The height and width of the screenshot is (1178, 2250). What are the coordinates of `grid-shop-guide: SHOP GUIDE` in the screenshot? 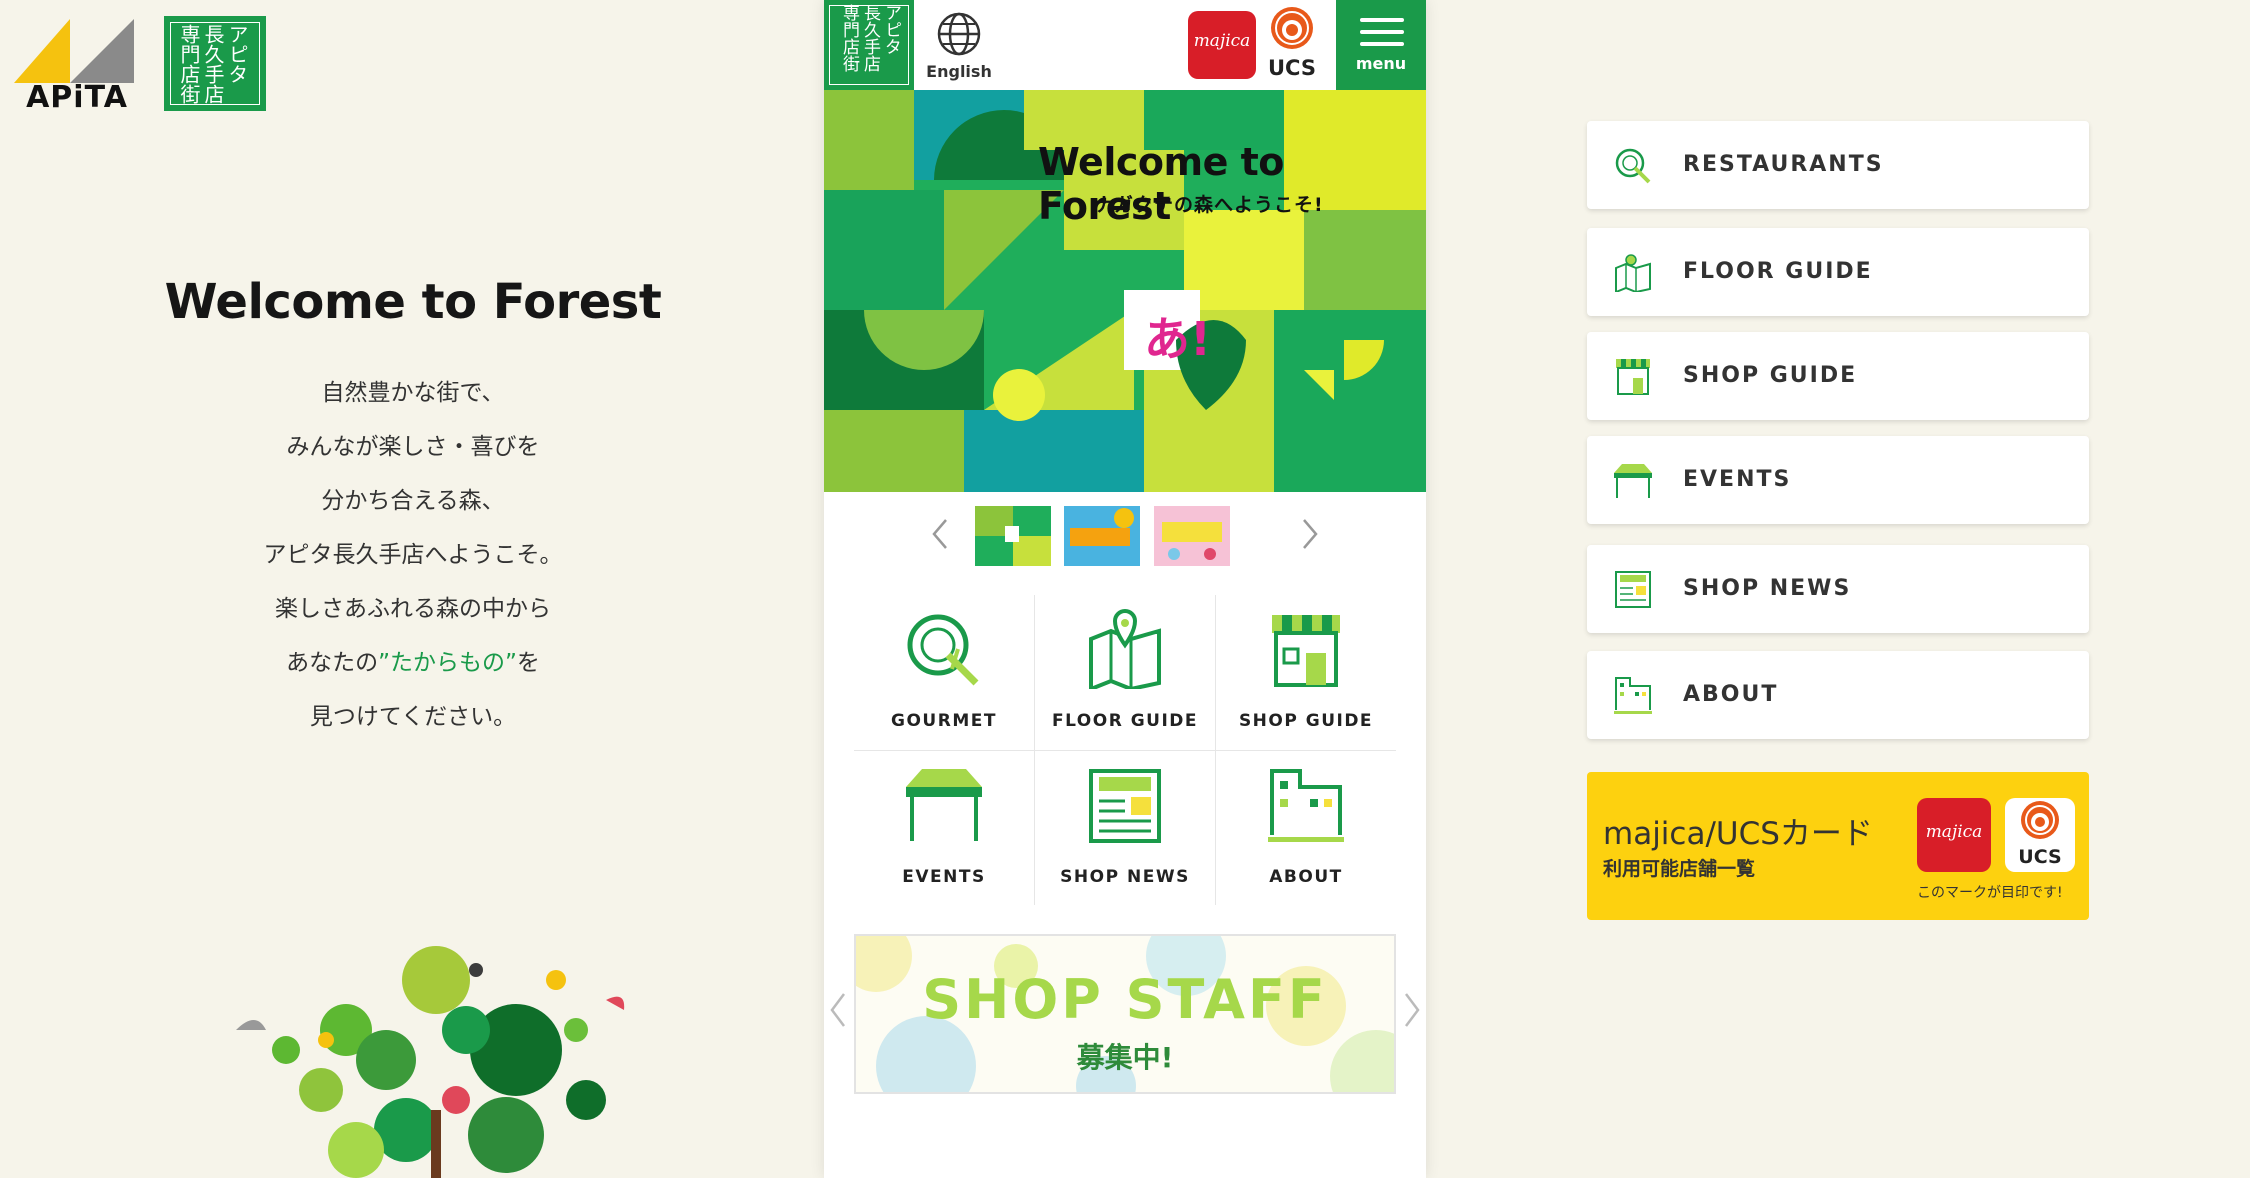 It's located at (1306, 672).